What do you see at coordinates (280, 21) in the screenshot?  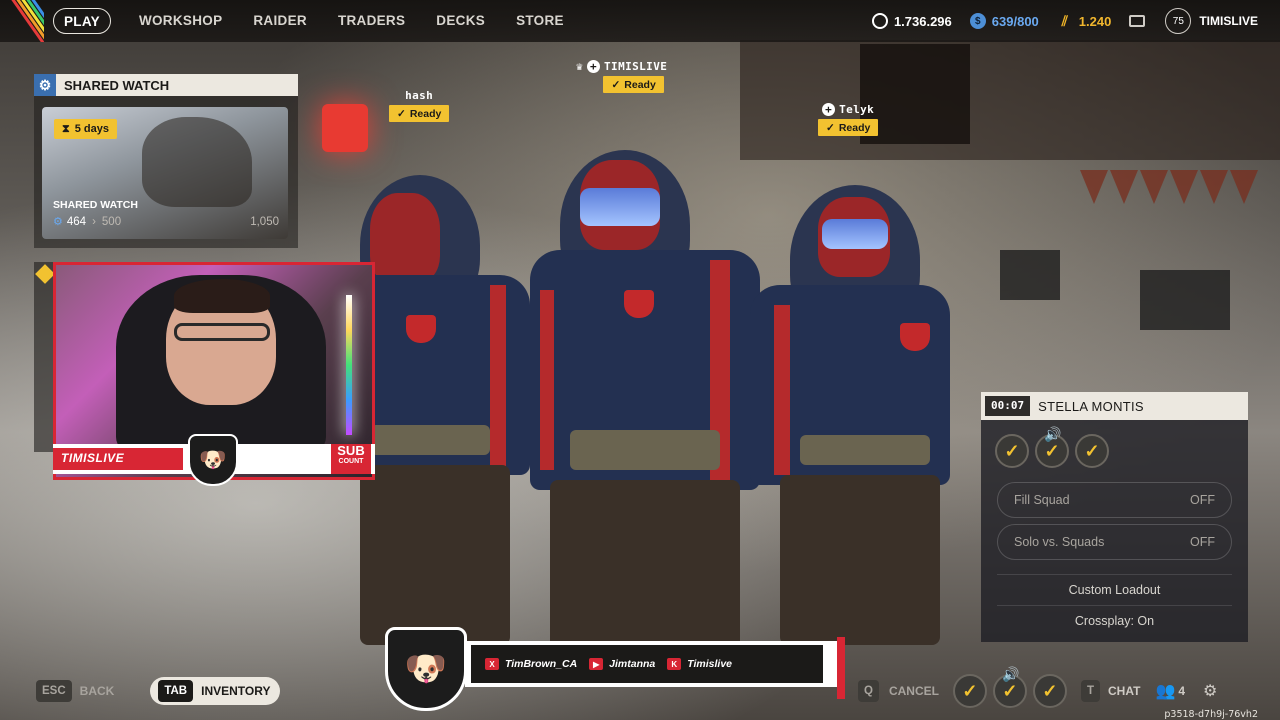 I see `nav-raider: RAIDER` at bounding box center [280, 21].